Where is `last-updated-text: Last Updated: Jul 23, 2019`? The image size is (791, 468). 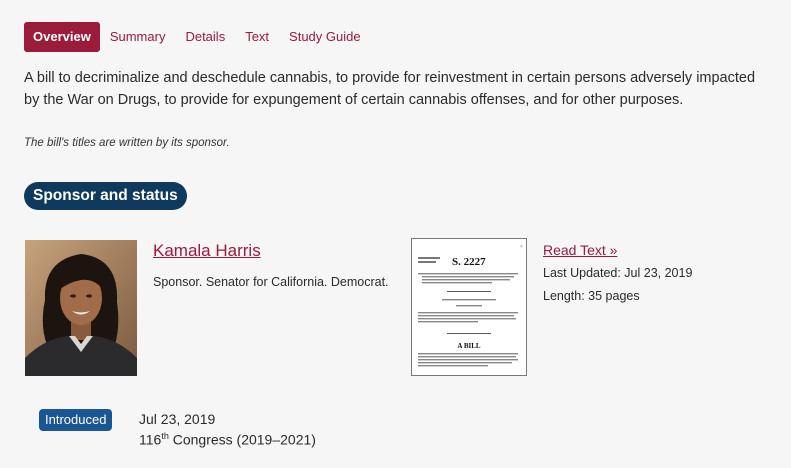 last-updated-text: Last Updated: Jul 23, 2019 is located at coordinates (618, 273).